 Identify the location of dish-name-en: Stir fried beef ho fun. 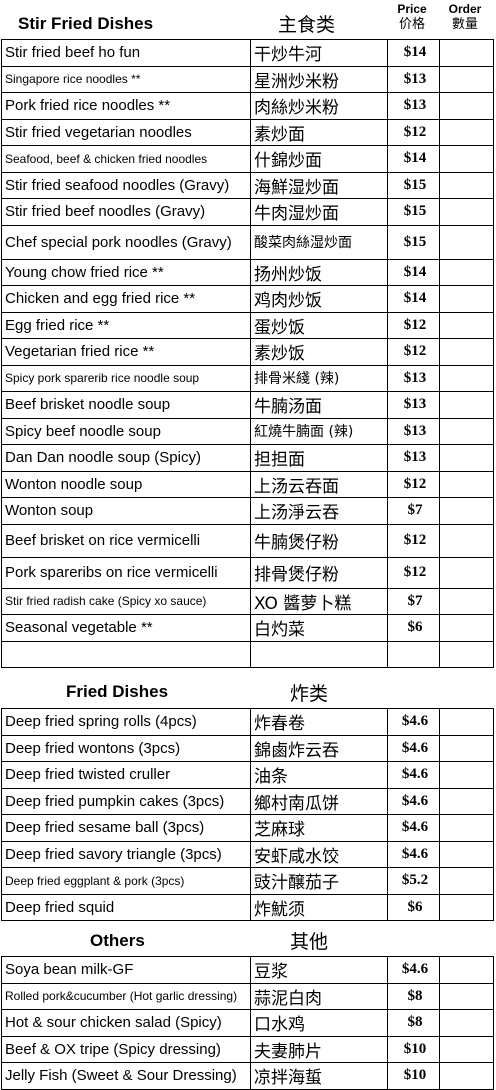
(126, 53).